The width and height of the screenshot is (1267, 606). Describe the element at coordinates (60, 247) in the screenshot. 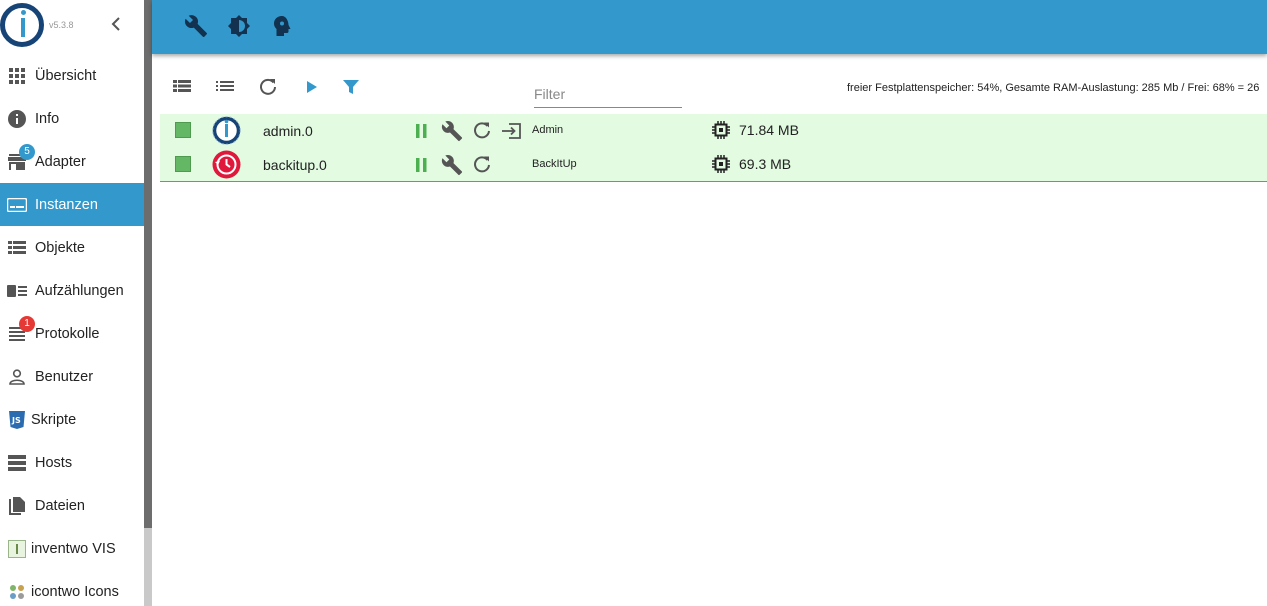

I see `sidebar-item-label: Objekte` at that location.